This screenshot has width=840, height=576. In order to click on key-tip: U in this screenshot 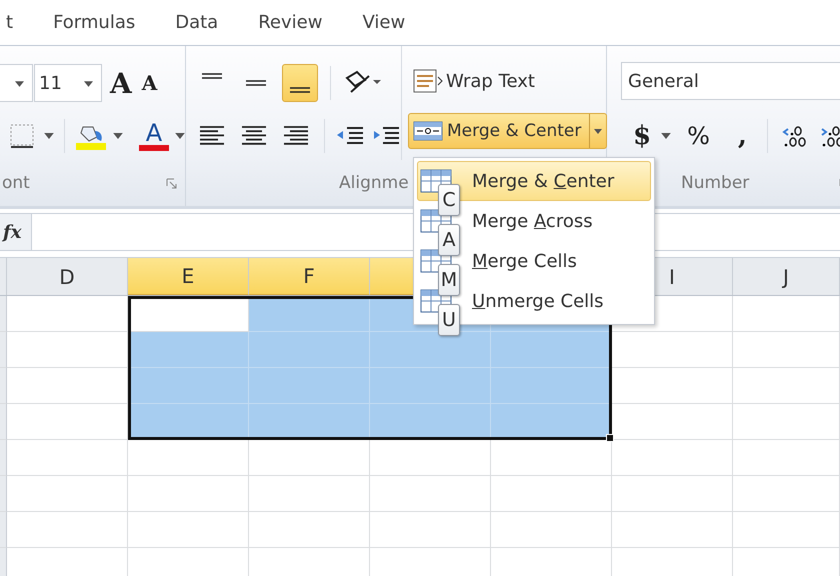, I will do `click(449, 320)`.